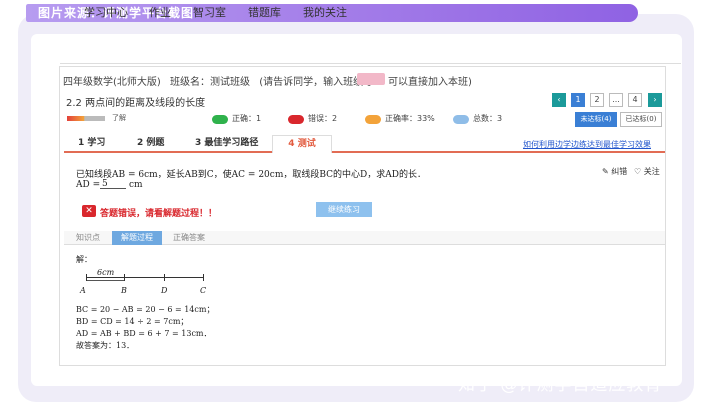 This screenshot has width=703, height=413. What do you see at coordinates (370, 52) in the screenshot?
I see `top-nav` at bounding box center [370, 52].